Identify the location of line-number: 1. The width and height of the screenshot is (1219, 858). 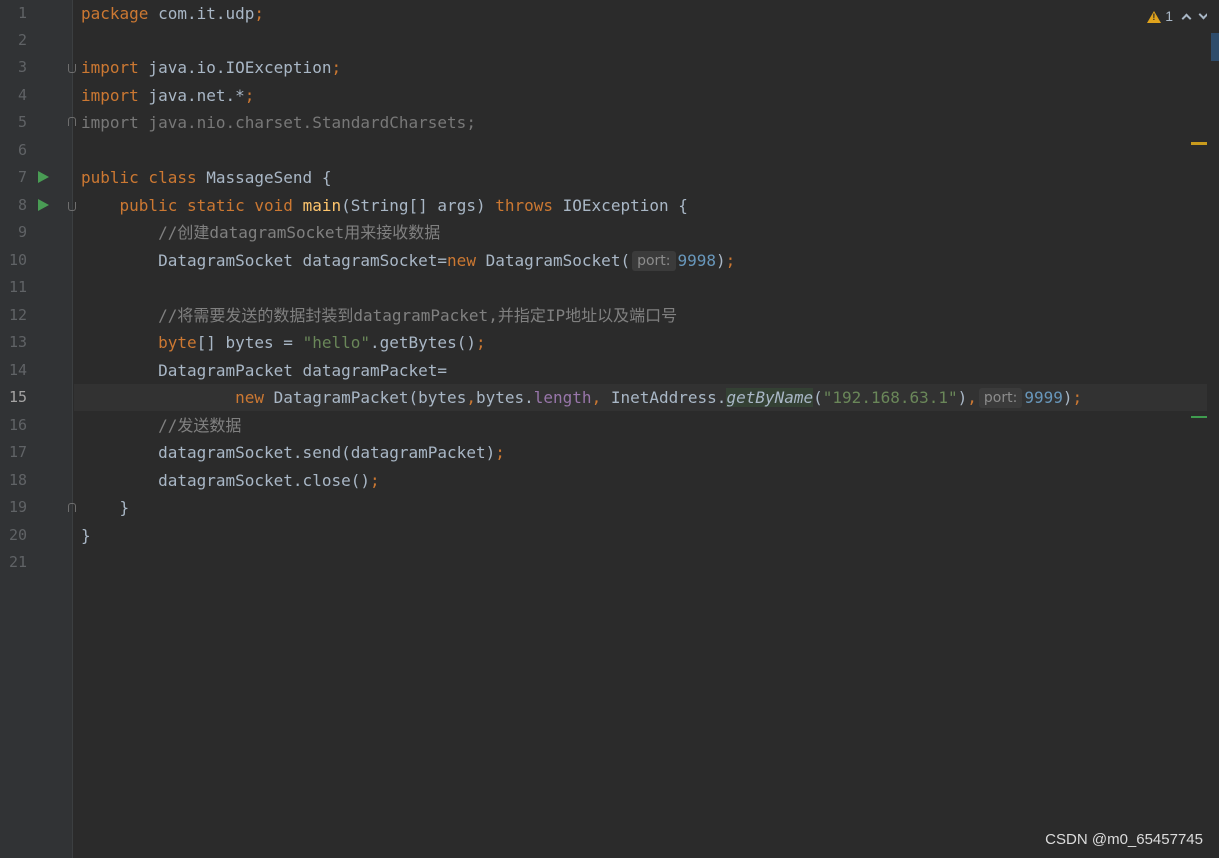
(22, 13).